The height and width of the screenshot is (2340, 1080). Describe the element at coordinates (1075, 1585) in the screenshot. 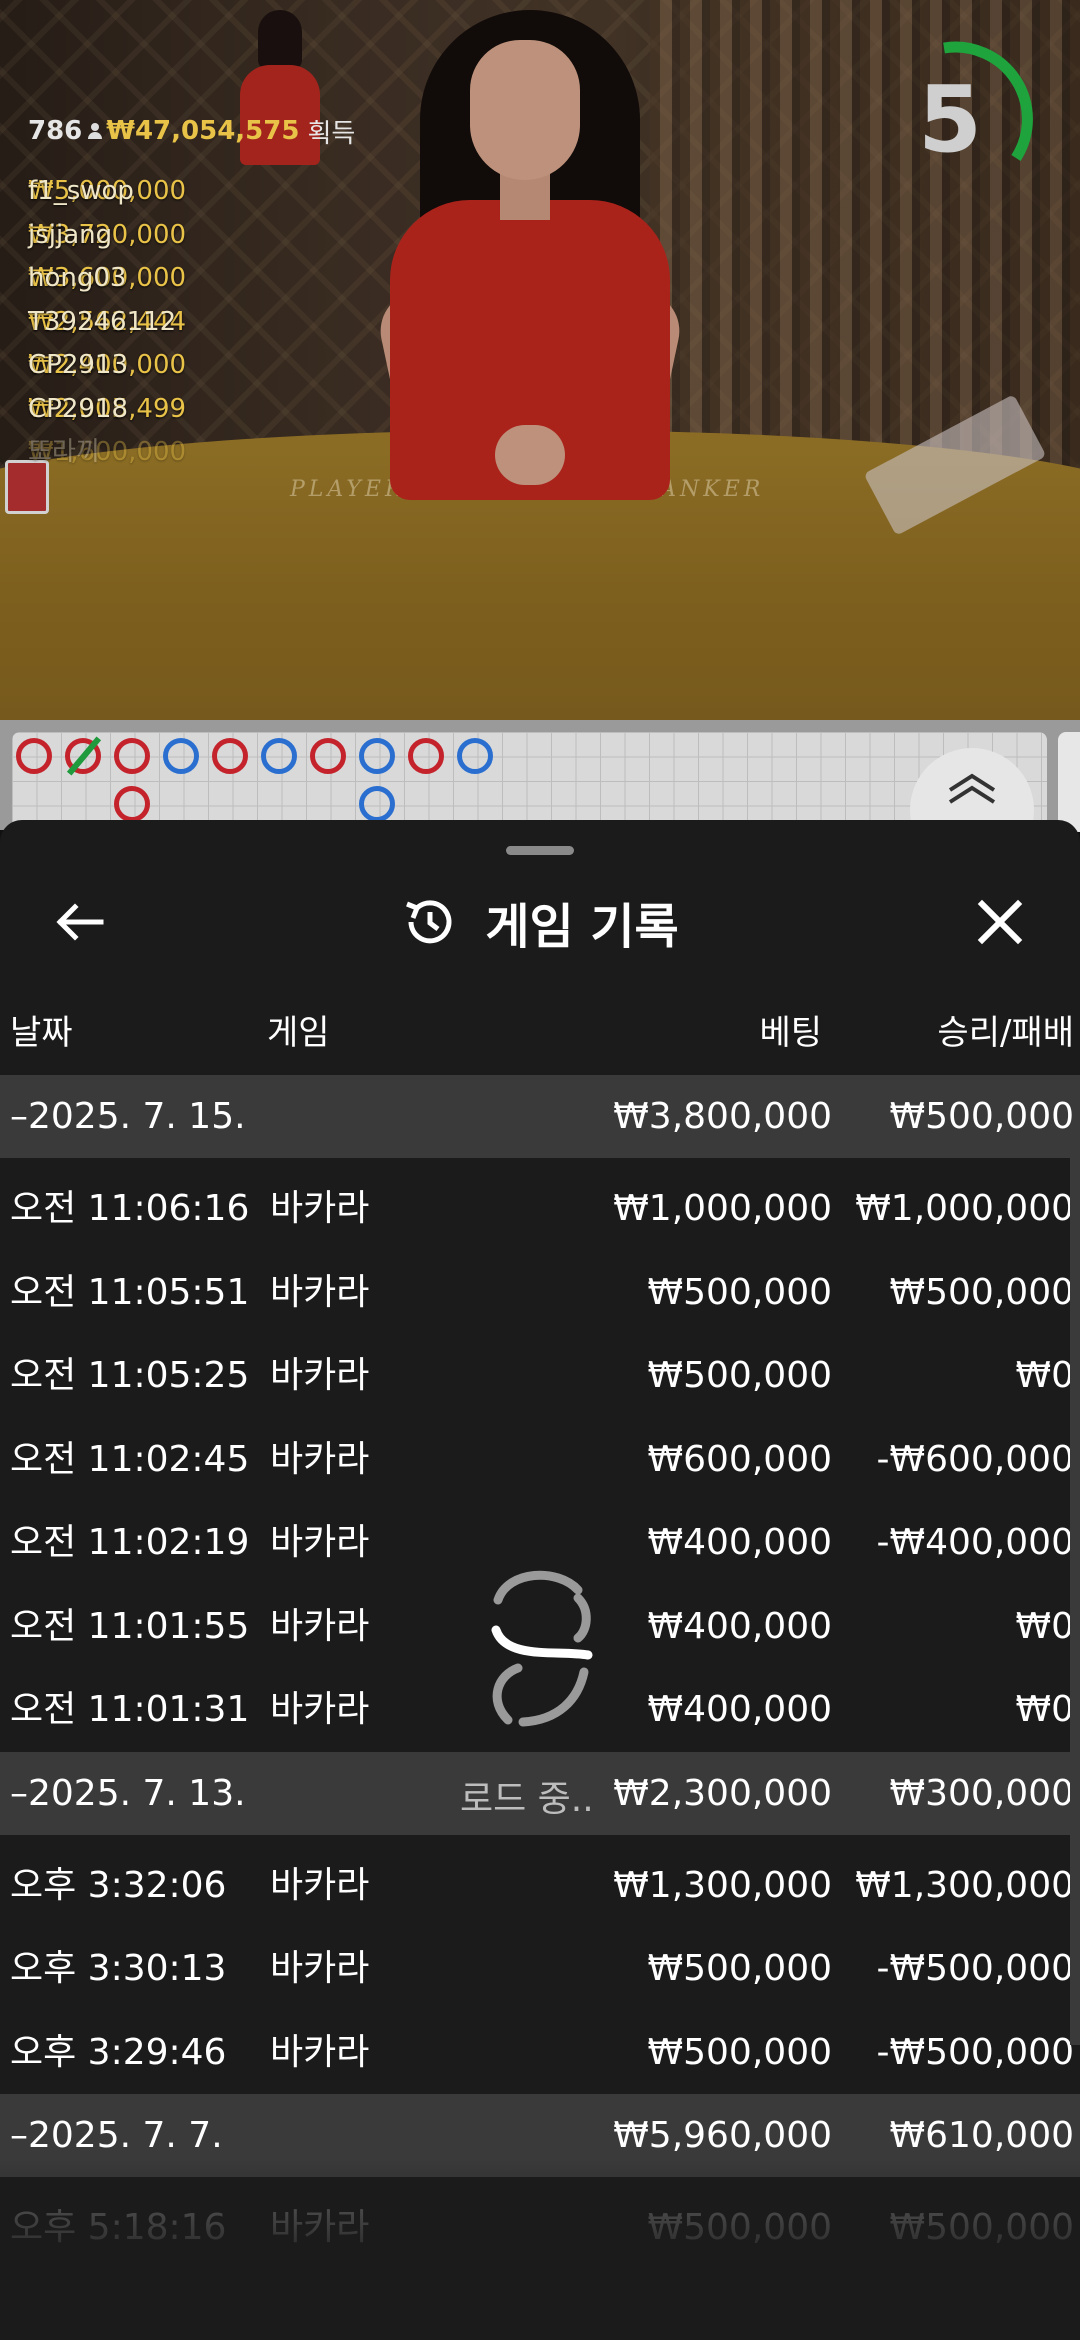

I see `scrollbar` at that location.